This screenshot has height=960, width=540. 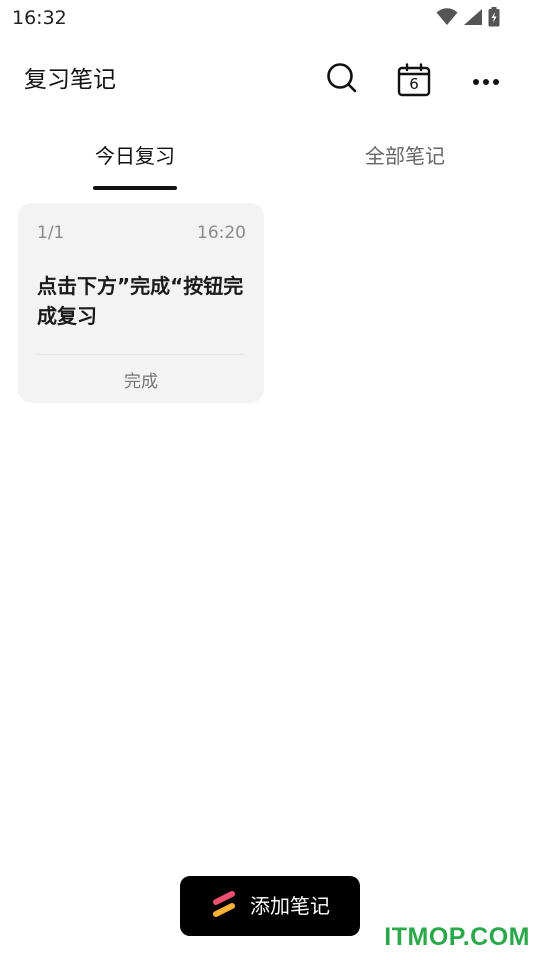 I want to click on search-button, so click(x=342, y=80).